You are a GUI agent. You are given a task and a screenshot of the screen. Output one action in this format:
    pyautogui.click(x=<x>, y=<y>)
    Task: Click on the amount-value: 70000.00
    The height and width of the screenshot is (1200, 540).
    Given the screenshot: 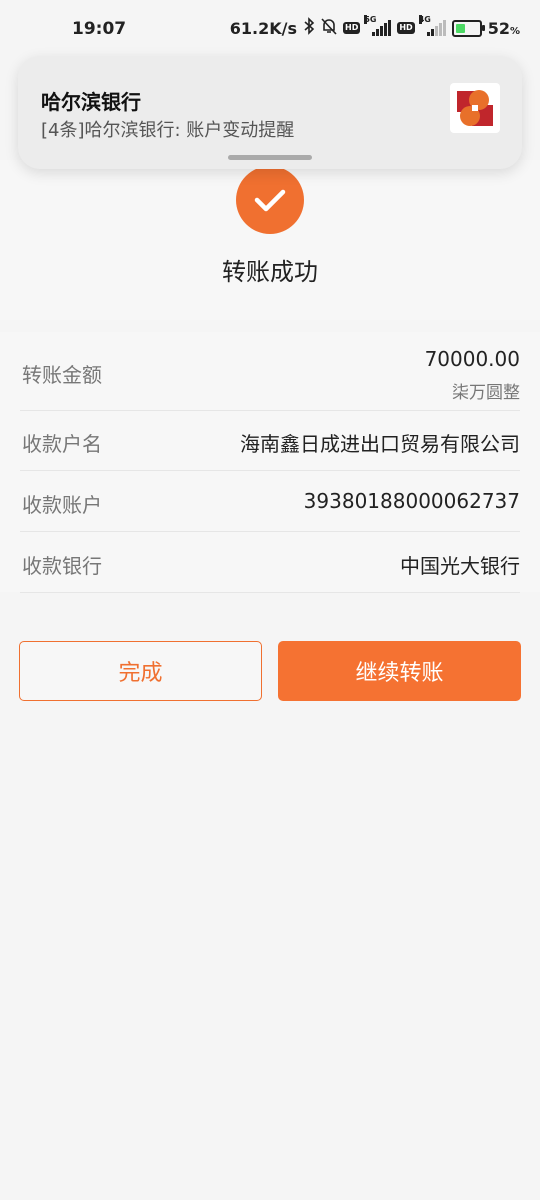 What is the action you would take?
    pyautogui.click(x=472, y=359)
    